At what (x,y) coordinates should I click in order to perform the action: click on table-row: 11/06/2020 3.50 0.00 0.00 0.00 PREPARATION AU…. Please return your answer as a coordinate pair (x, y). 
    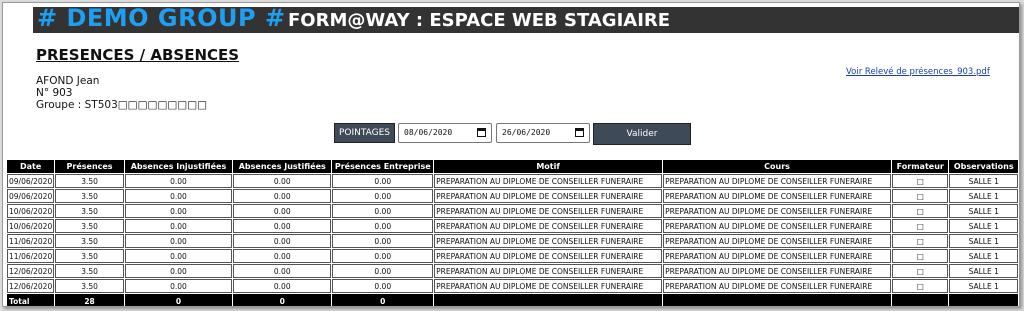
    Looking at the image, I should click on (512, 241).